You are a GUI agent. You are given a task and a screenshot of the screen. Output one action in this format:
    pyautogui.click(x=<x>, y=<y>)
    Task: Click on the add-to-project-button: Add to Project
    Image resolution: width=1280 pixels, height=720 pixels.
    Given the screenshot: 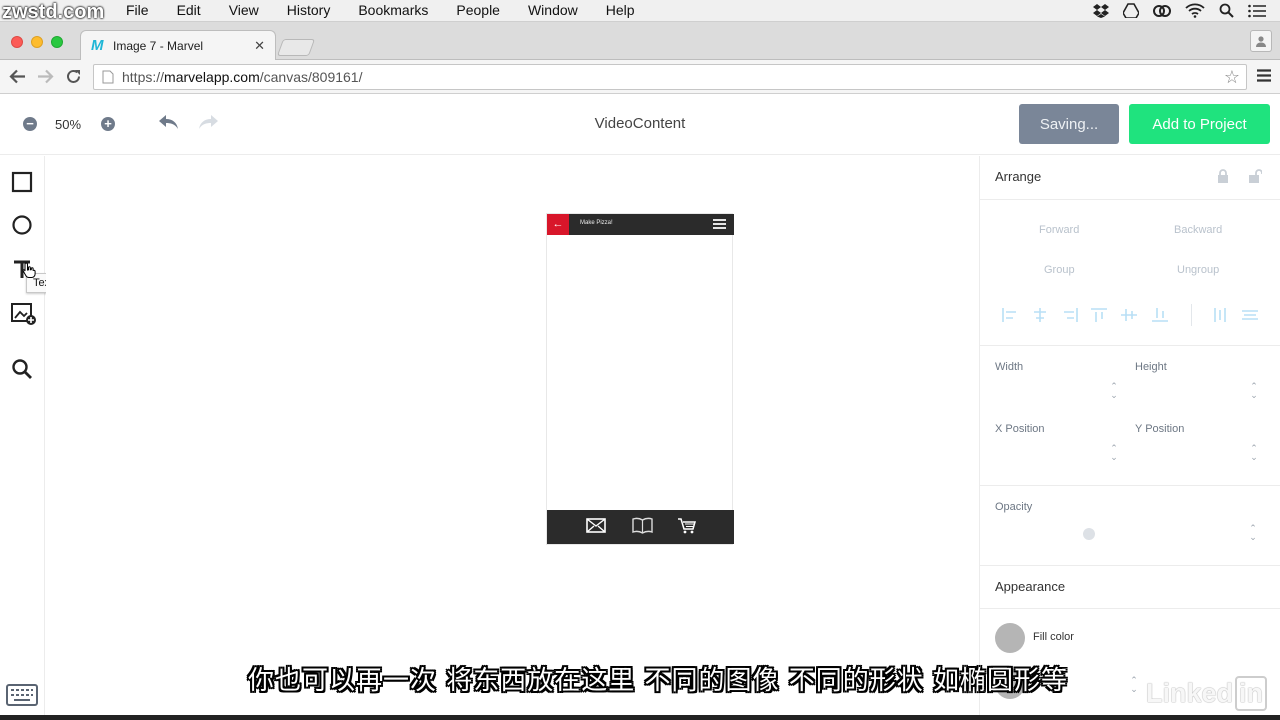 What is the action you would take?
    pyautogui.click(x=1199, y=124)
    